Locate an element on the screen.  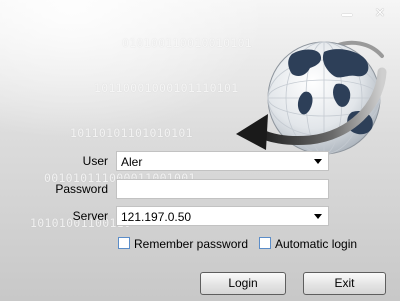
close-button: ✕ is located at coordinates (380, 13).